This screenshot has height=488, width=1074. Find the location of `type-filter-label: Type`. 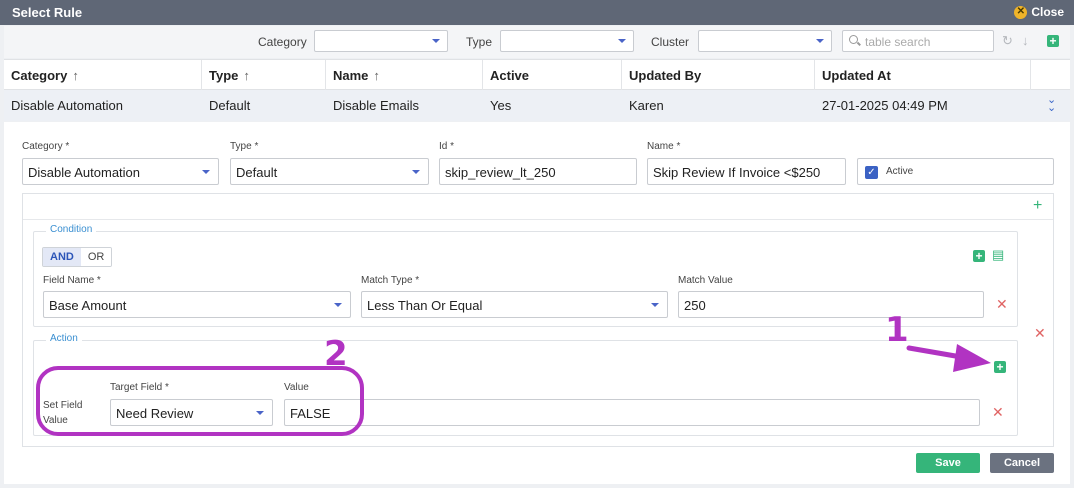

type-filter-label: Type is located at coordinates (479, 42).